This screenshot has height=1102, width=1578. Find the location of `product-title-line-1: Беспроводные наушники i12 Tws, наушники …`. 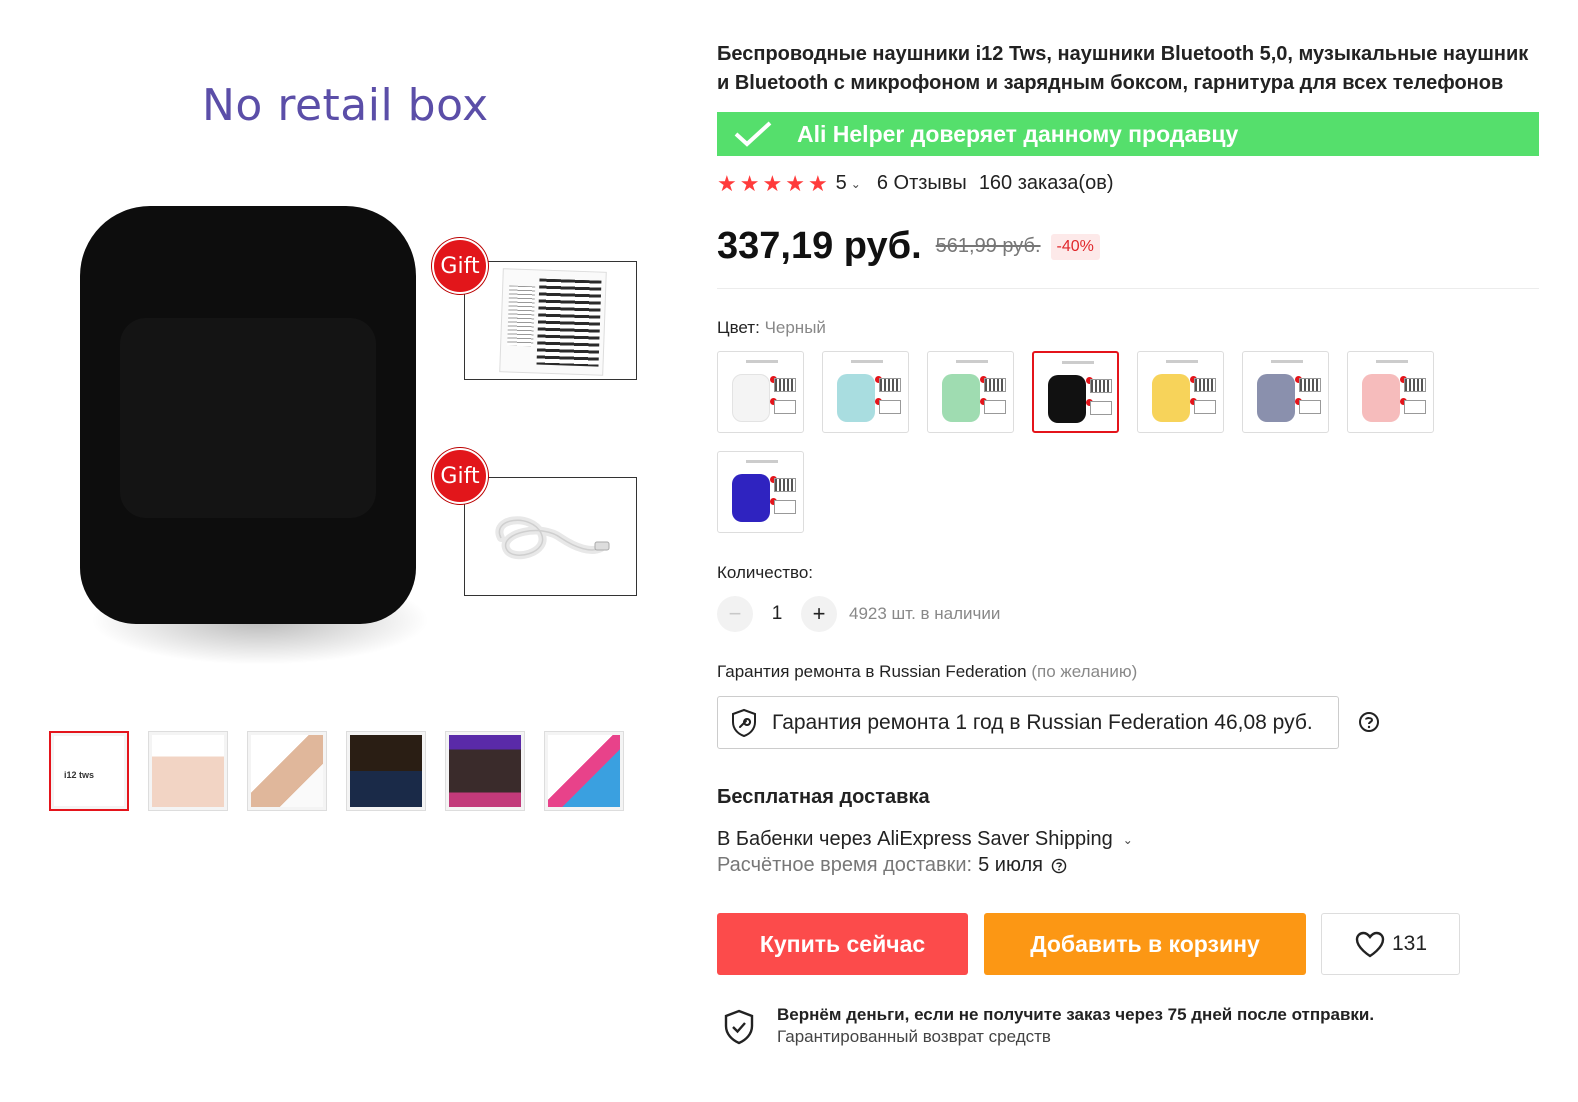

product-title-line-1: Беспроводные наушники i12 Tws, наушники … is located at coordinates (1123, 54).